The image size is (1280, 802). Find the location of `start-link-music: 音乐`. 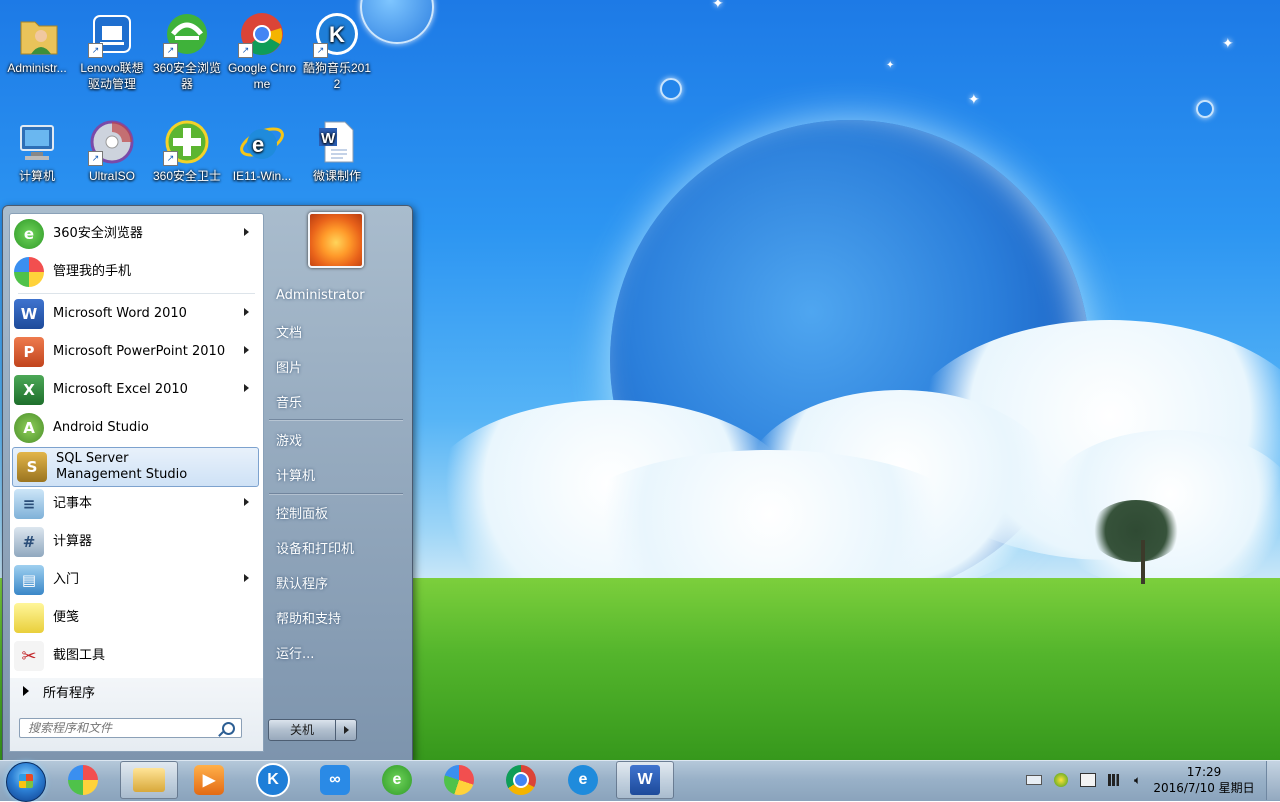

start-link-music: 音乐 is located at coordinates (289, 401).